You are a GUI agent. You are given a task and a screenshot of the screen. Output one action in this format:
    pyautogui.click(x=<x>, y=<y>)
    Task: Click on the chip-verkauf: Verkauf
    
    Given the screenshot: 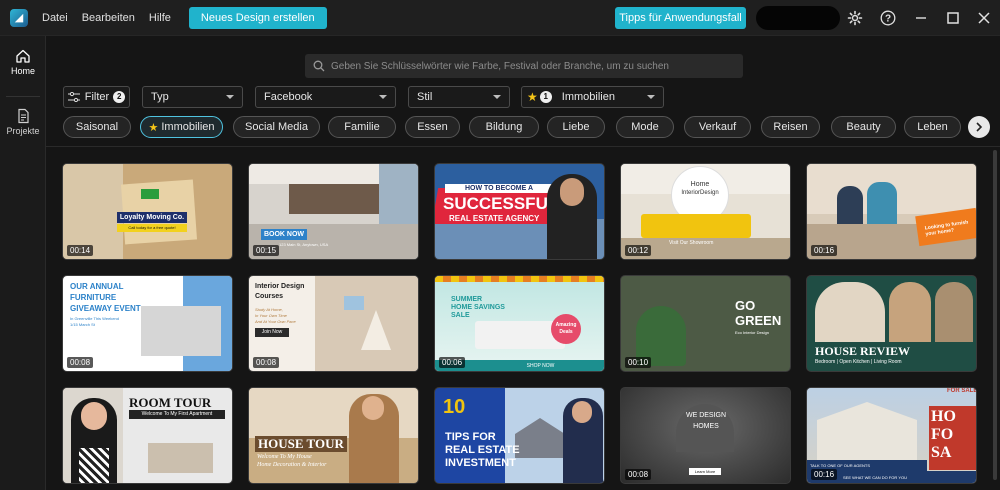 What is the action you would take?
    pyautogui.click(x=717, y=127)
    